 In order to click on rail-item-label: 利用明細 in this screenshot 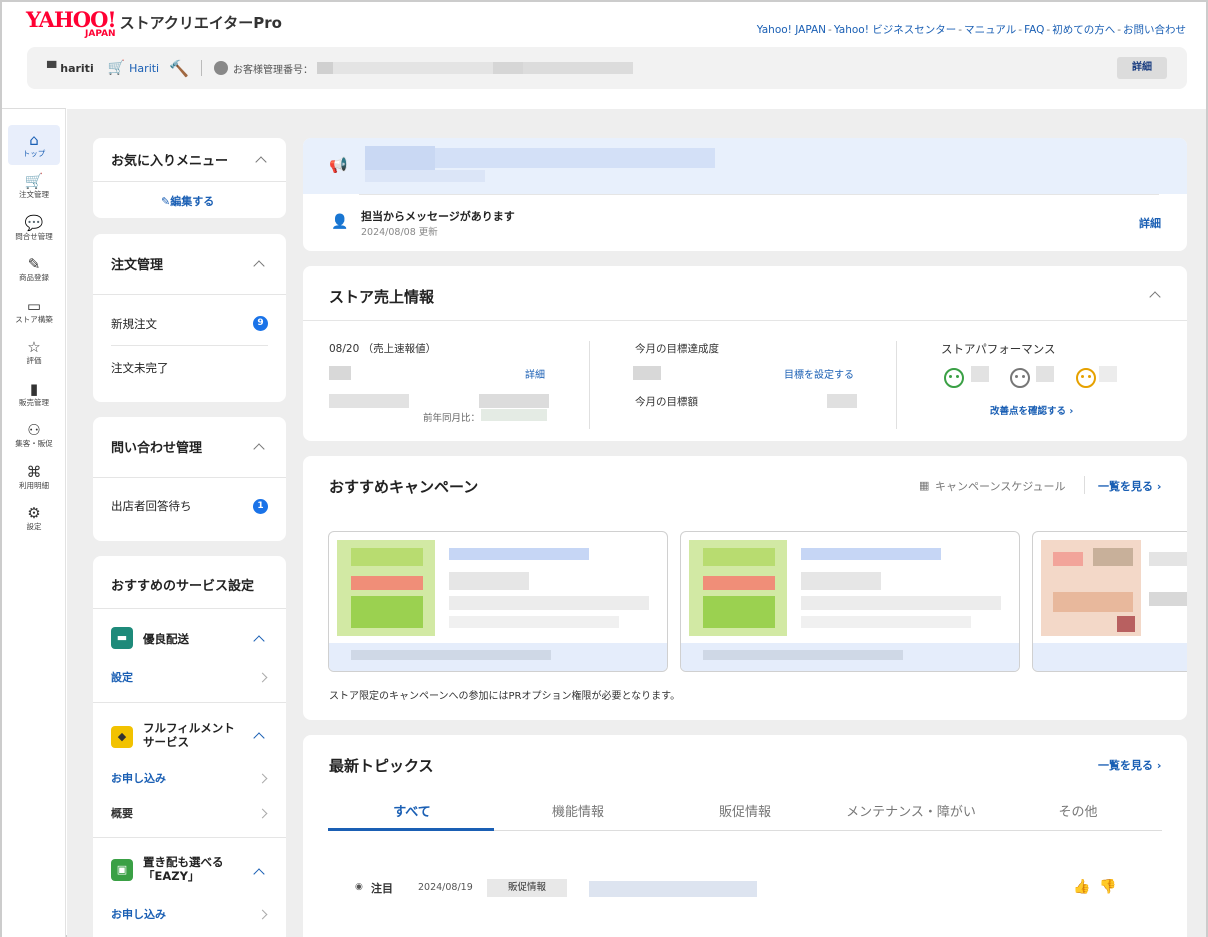, I will do `click(34, 485)`.